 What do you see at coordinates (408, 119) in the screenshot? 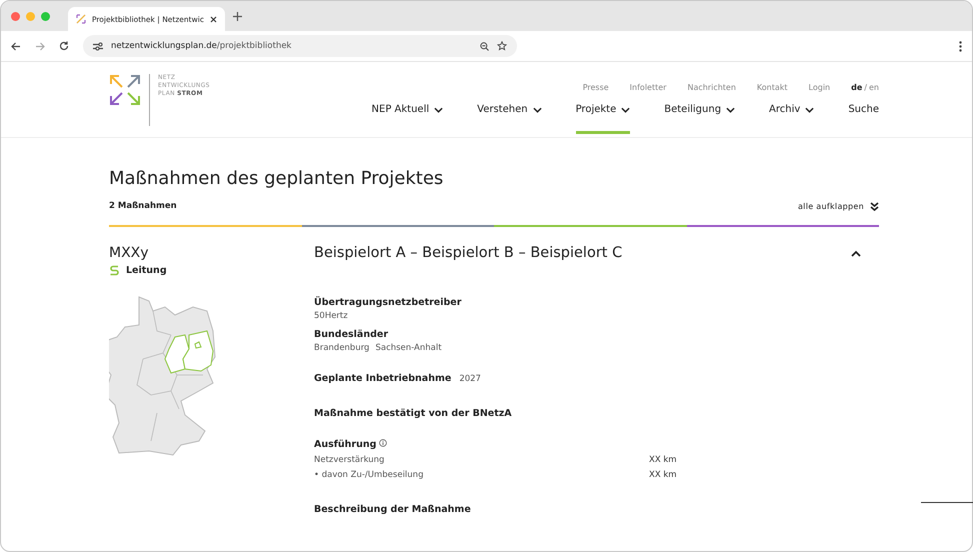
I see `nav-item: NEP Aktuell` at bounding box center [408, 119].